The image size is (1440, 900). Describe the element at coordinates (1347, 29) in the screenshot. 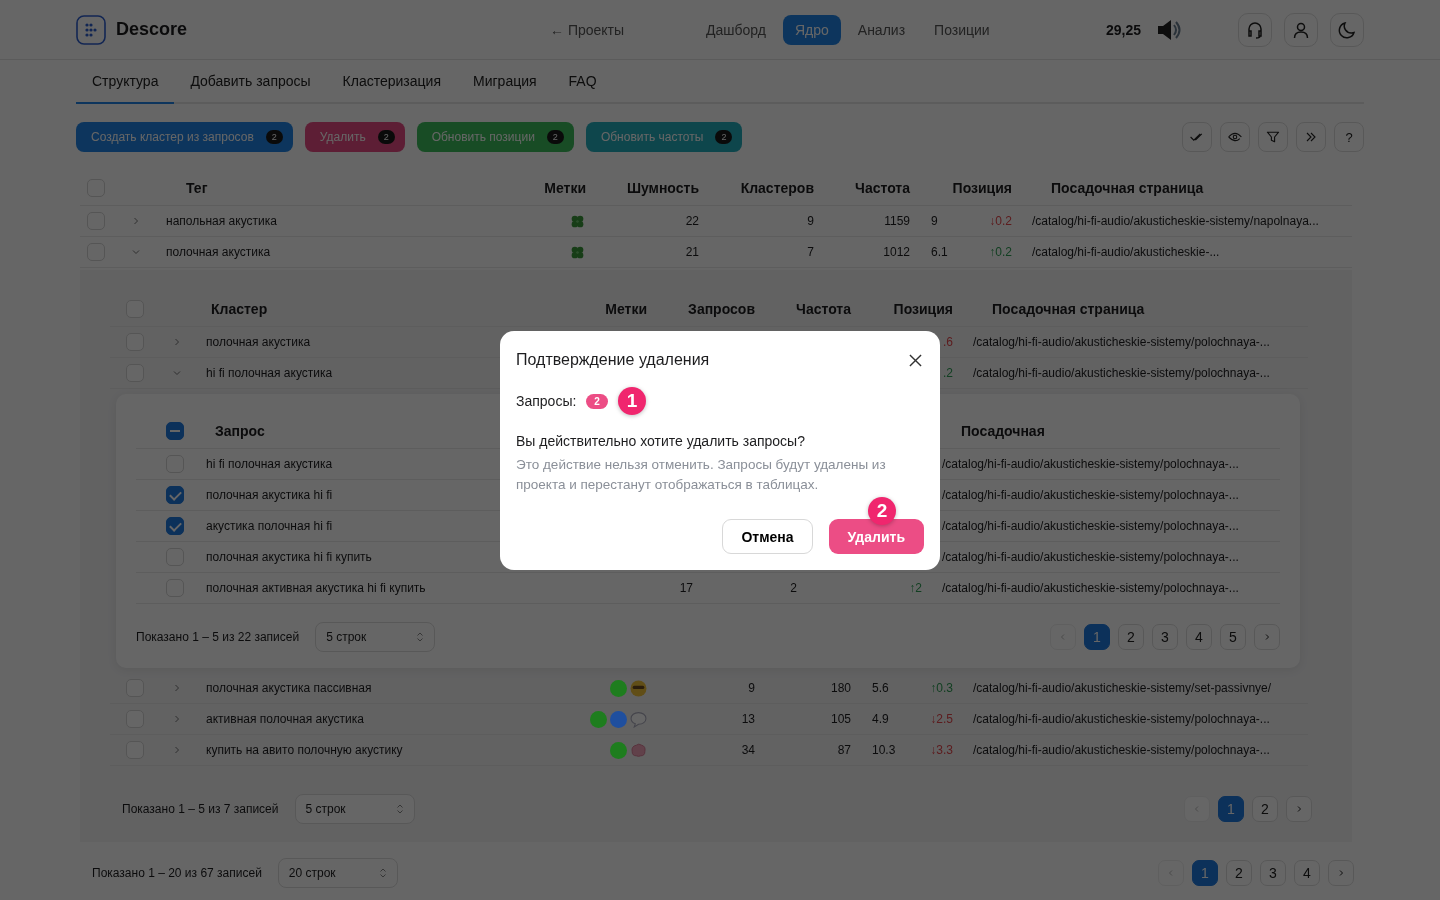

I see `theme-button` at that location.